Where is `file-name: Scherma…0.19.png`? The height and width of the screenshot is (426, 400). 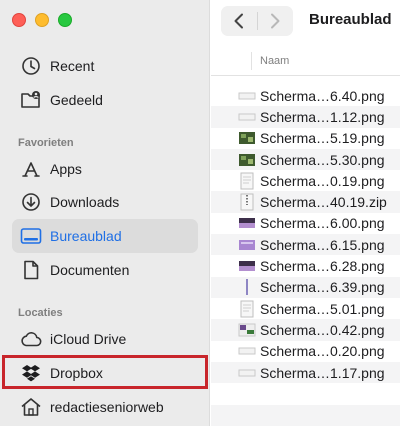
file-name: Scherma…0.19.png is located at coordinates (322, 180).